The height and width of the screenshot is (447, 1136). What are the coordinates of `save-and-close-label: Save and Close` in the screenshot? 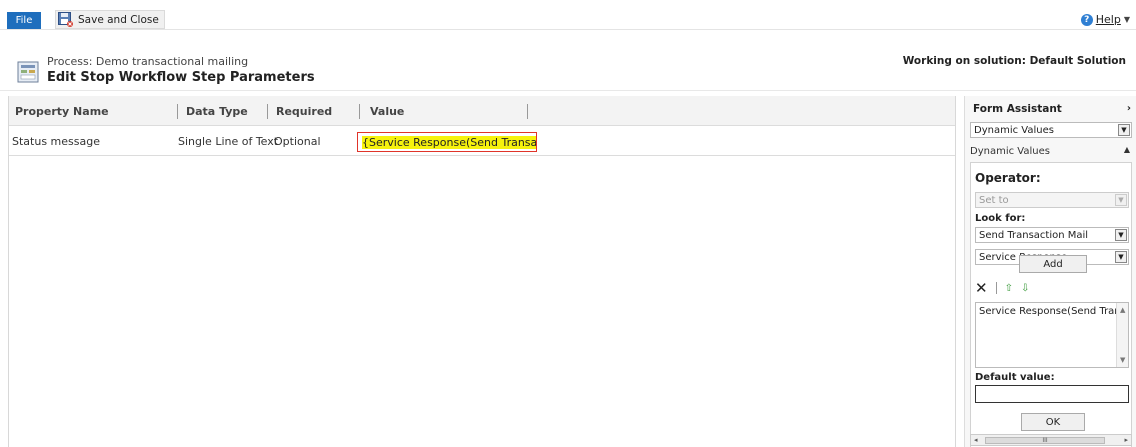 It's located at (118, 19).